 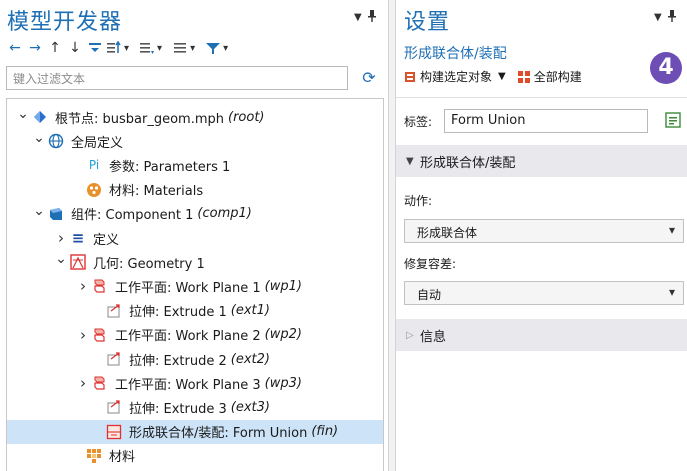 What do you see at coordinates (78, 262) in the screenshot?
I see `geometry-icon` at bounding box center [78, 262].